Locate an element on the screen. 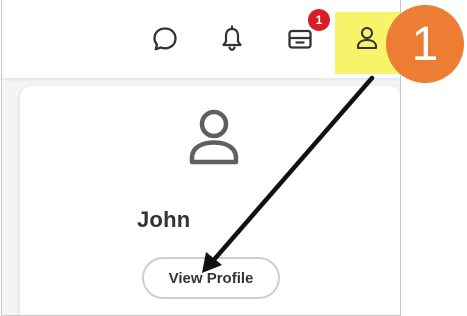 The height and width of the screenshot is (316, 467). inbox-icon is located at coordinates (300, 39).